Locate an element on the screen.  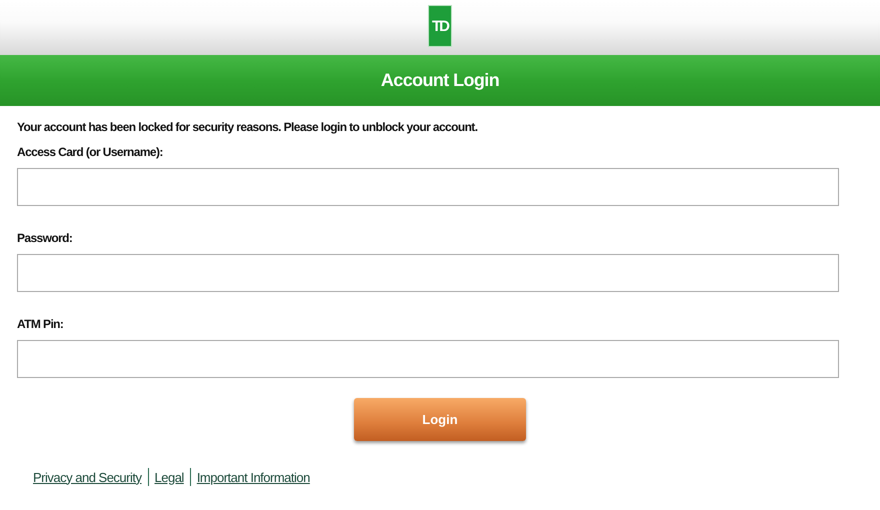
message-text: Your account has been locked for security reasons. Please login to unblock your account. is located at coordinates (247, 127).